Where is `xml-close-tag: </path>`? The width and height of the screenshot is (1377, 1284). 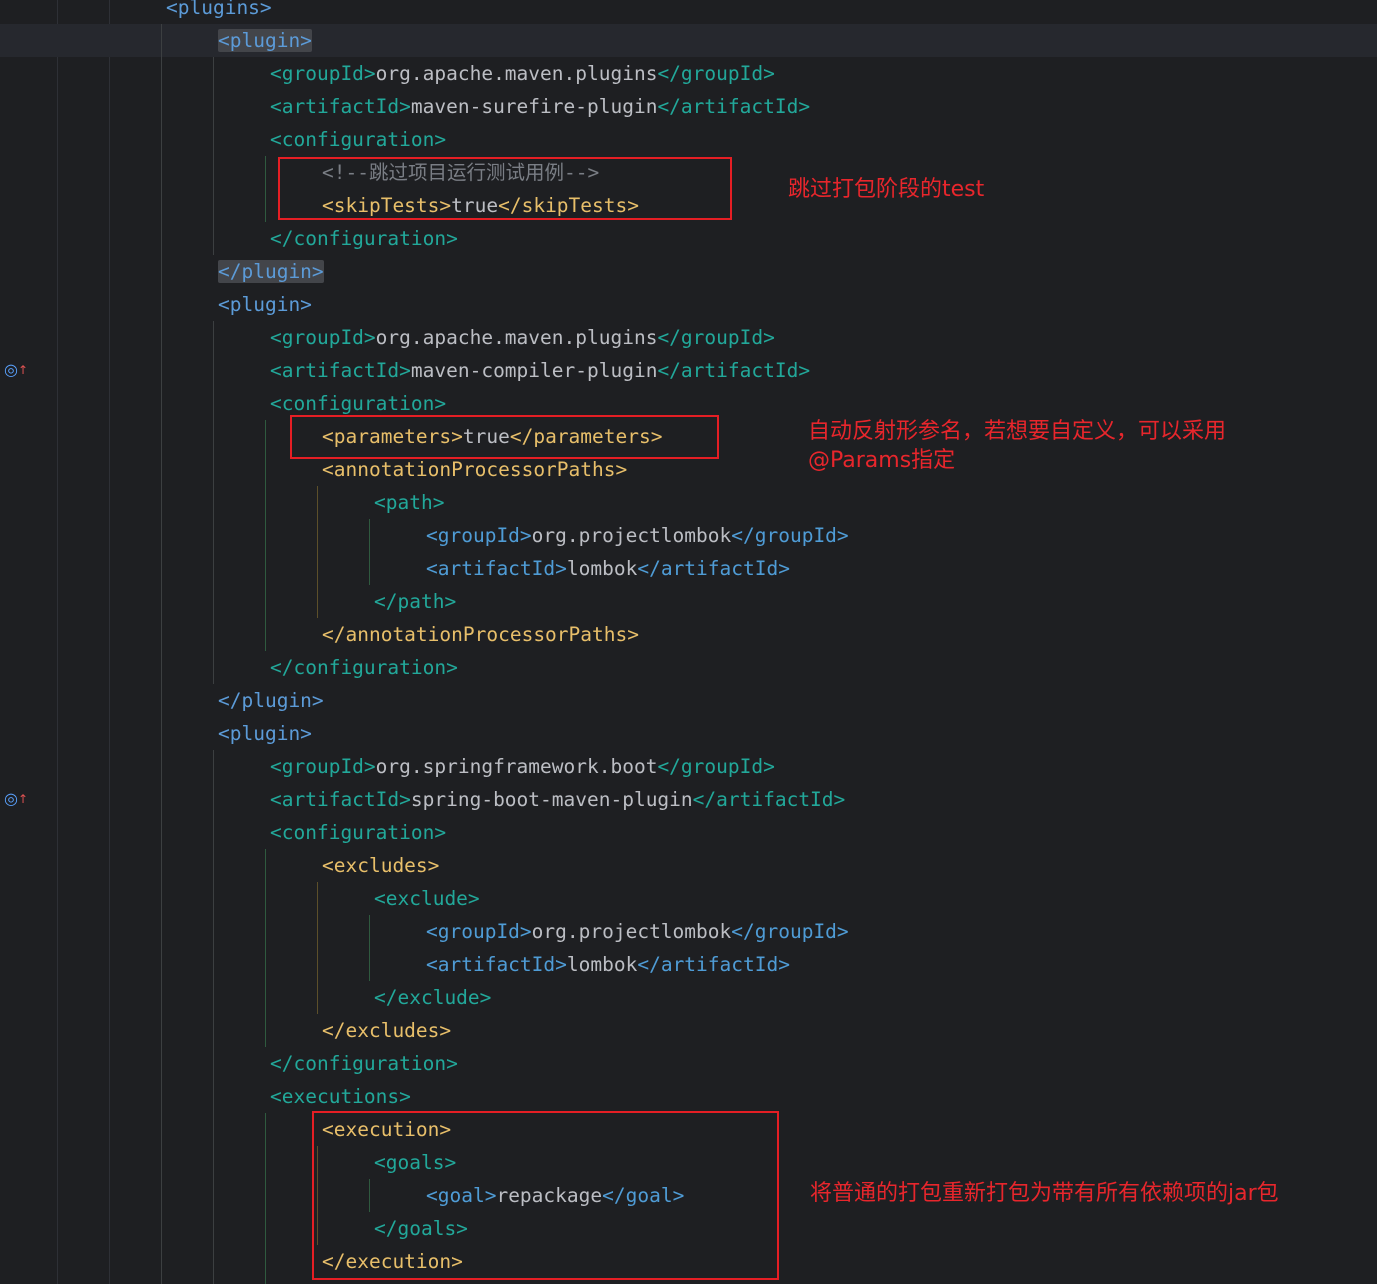
xml-close-tag: </path> is located at coordinates (415, 601).